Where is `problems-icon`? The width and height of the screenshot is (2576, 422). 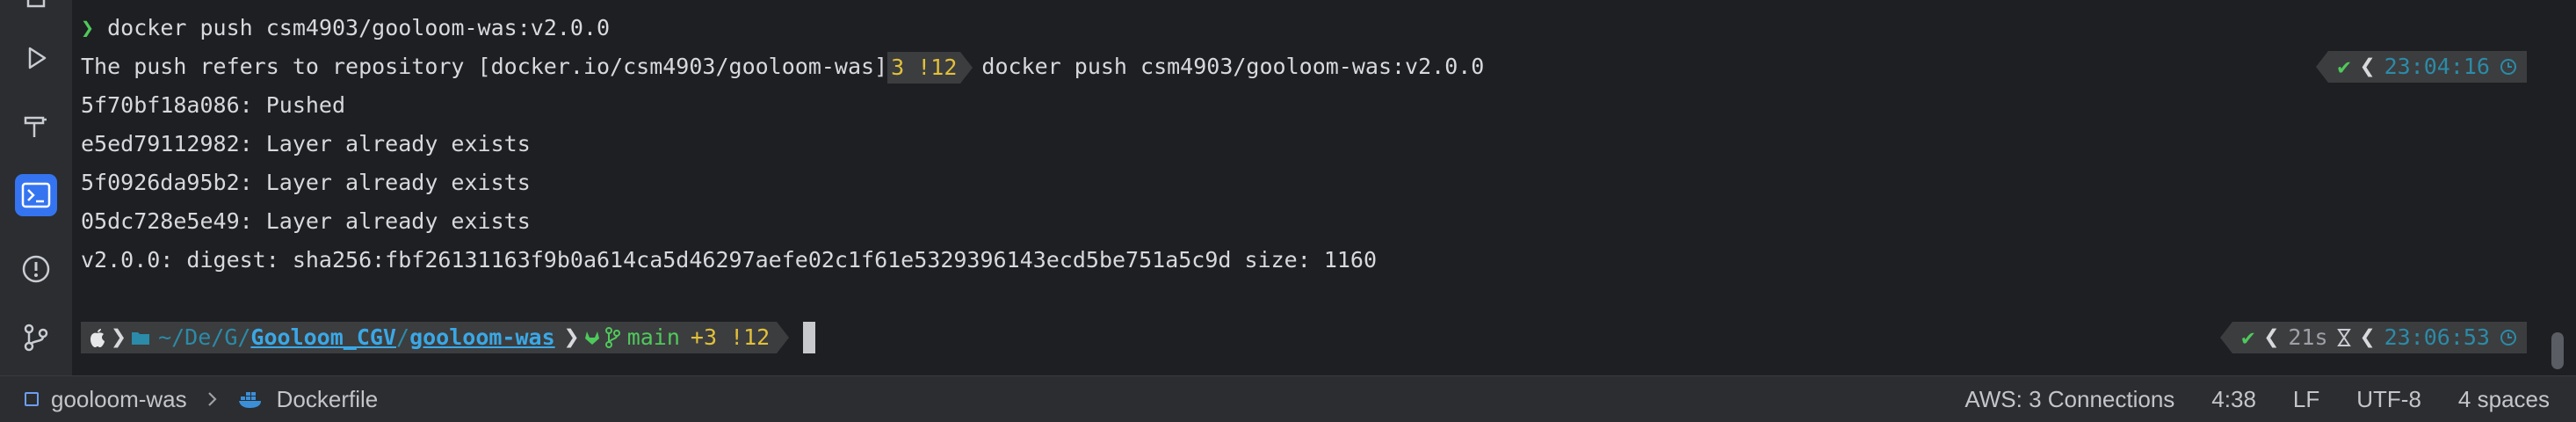
problems-icon is located at coordinates (36, 269).